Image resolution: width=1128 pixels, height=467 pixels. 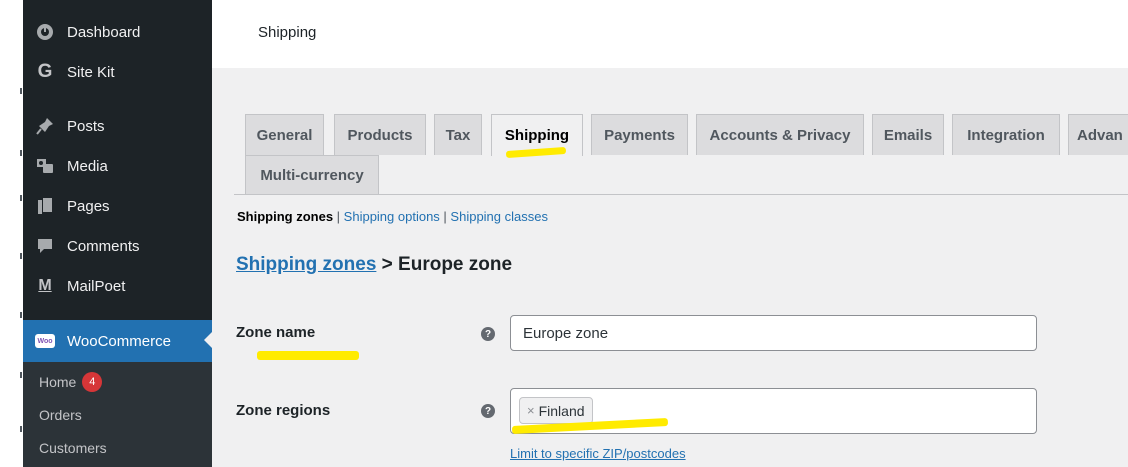 I want to click on tab-multi-currency: Multi-currency, so click(x=312, y=175).